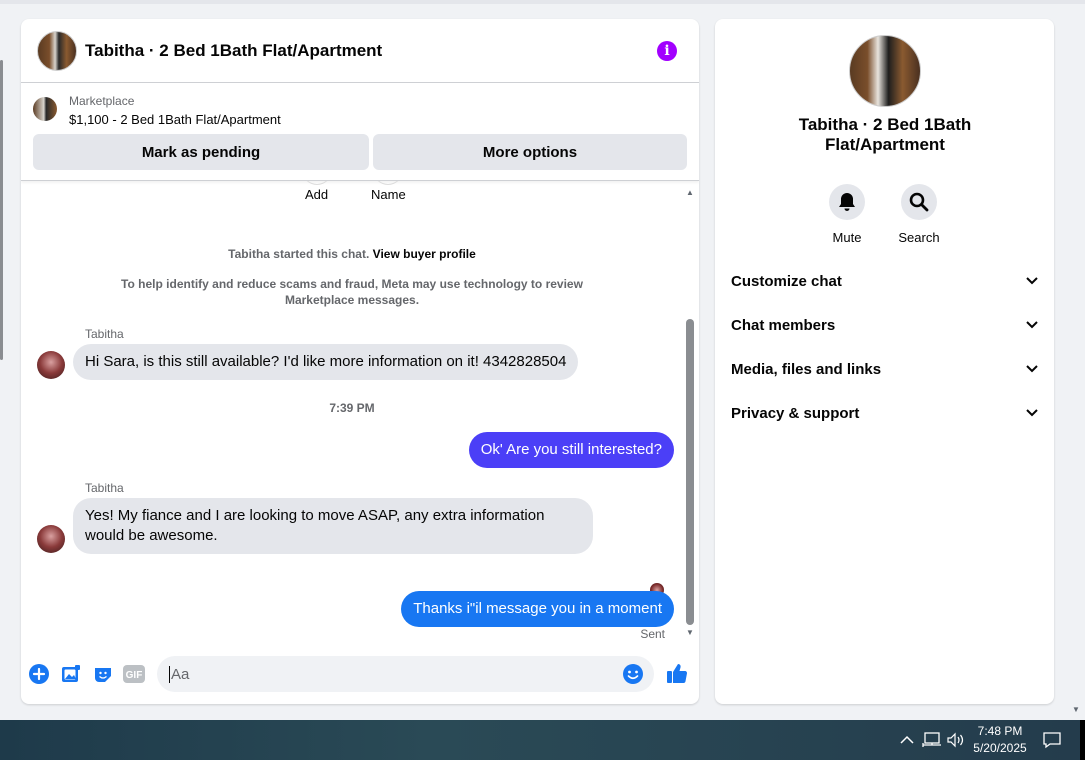 This screenshot has width=1085, height=760. What do you see at coordinates (57, 50) in the screenshot?
I see `listing-avatar` at bounding box center [57, 50].